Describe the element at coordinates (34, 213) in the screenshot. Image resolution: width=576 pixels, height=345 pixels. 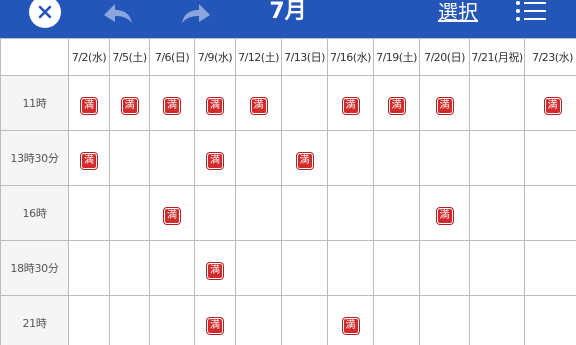
I see `time-label: 16時` at that location.